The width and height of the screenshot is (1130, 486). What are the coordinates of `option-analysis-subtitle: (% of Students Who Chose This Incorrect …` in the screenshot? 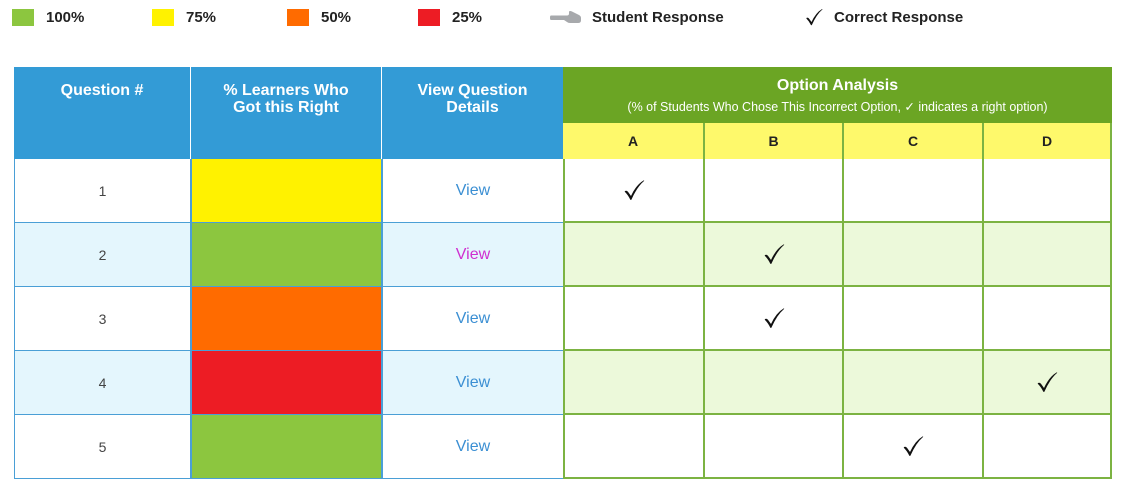 It's located at (837, 107).